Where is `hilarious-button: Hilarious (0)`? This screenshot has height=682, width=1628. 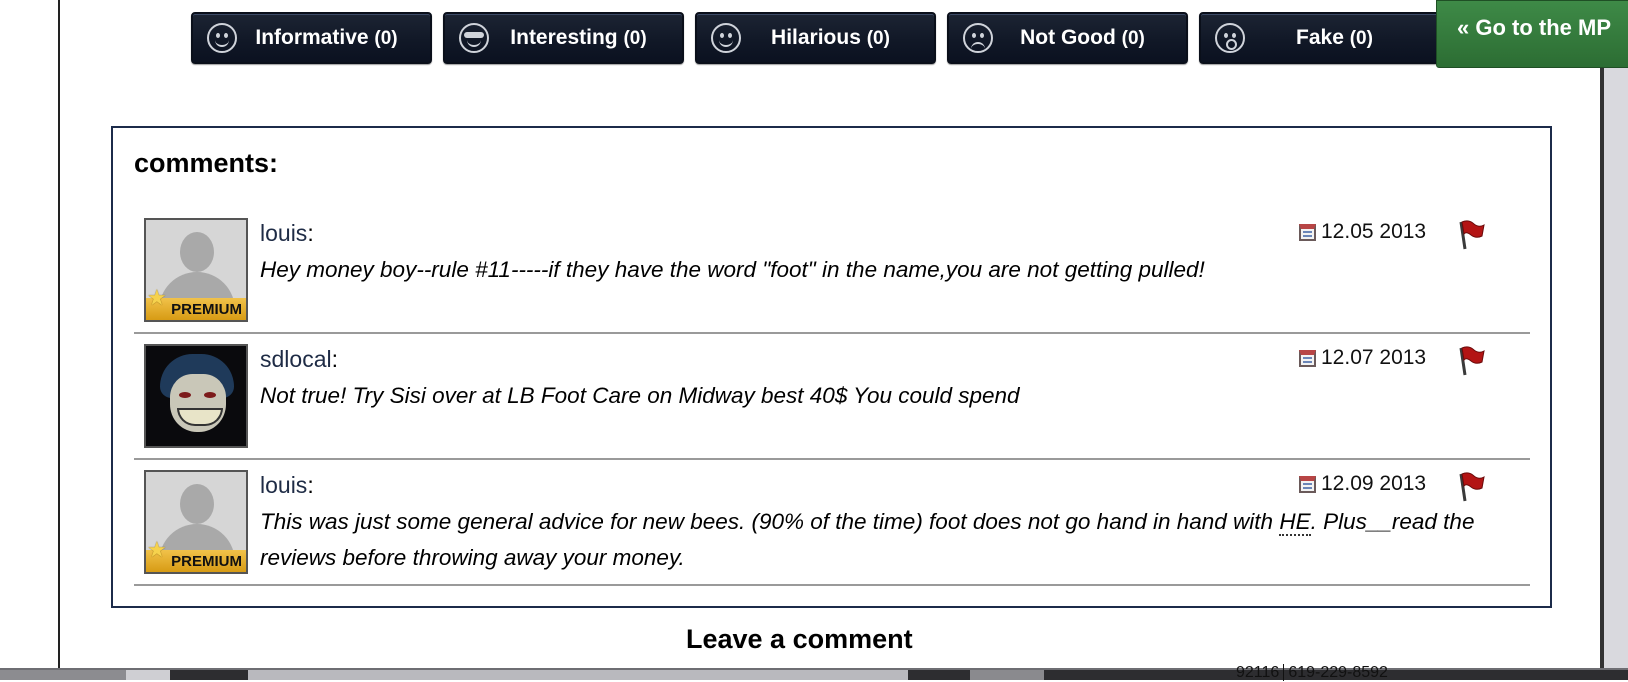 hilarious-button: Hilarious (0) is located at coordinates (815, 38).